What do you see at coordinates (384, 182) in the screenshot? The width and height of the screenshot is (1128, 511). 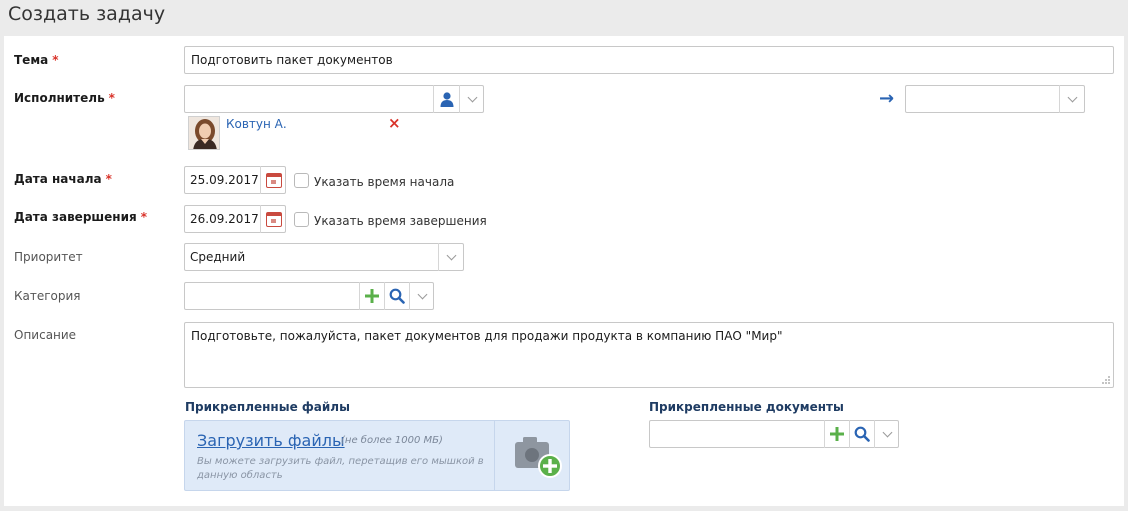 I see `start-time-checkbox-label: Указать время начала` at bounding box center [384, 182].